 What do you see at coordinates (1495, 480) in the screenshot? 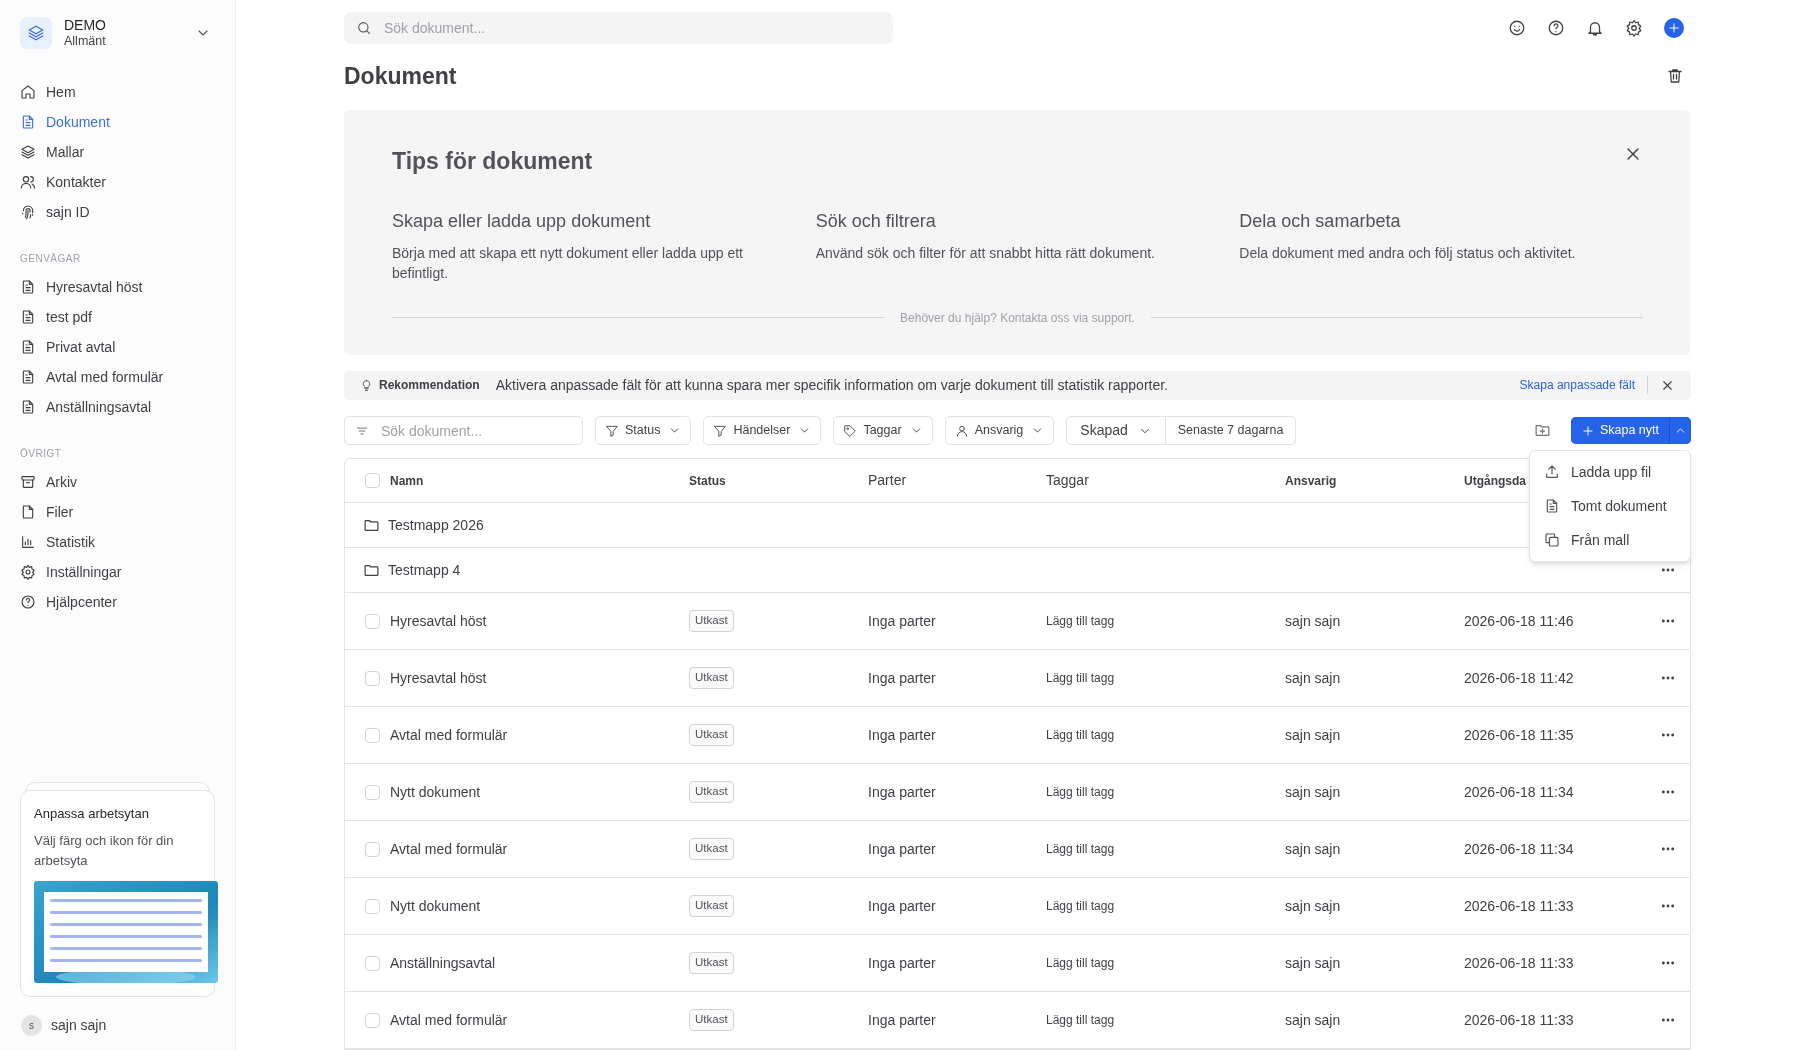
I see `column-header: Utgångsda` at bounding box center [1495, 480].